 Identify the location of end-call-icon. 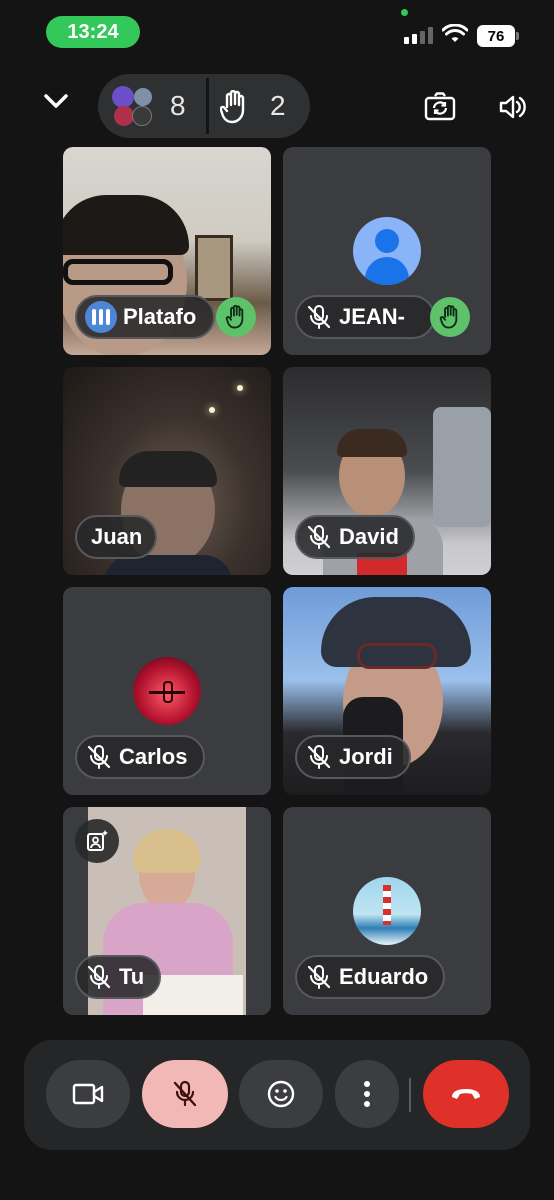
(466, 1094).